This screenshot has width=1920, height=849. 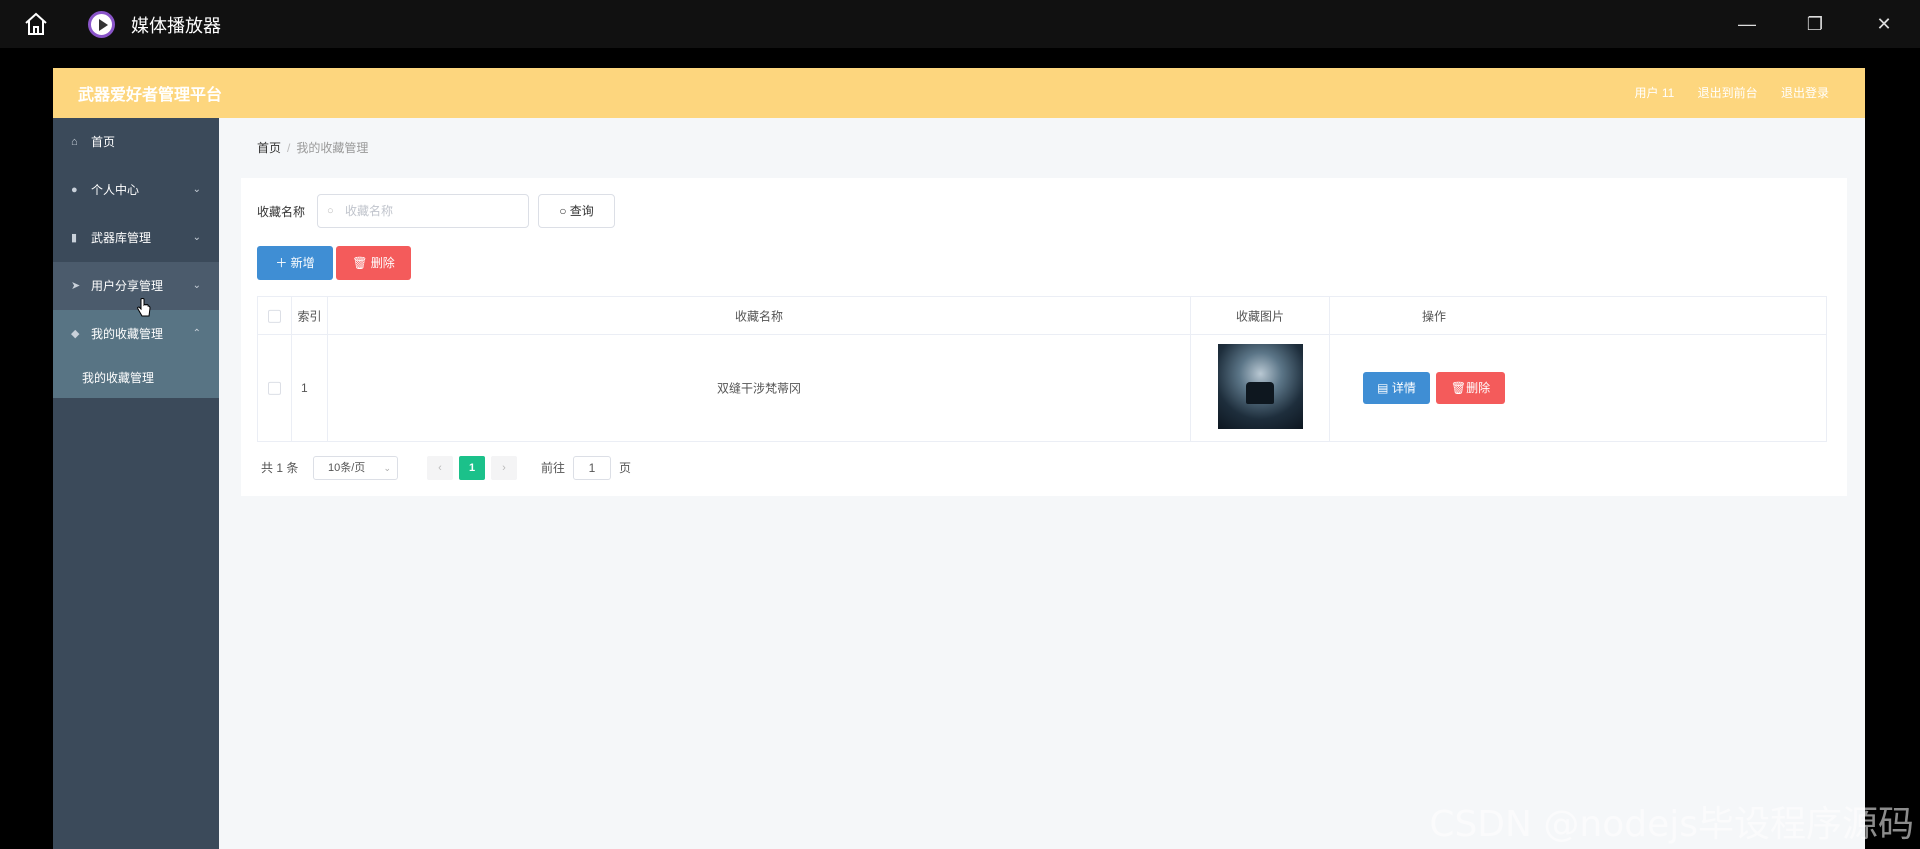 I want to click on restore-button: ❐, so click(x=1815, y=24).